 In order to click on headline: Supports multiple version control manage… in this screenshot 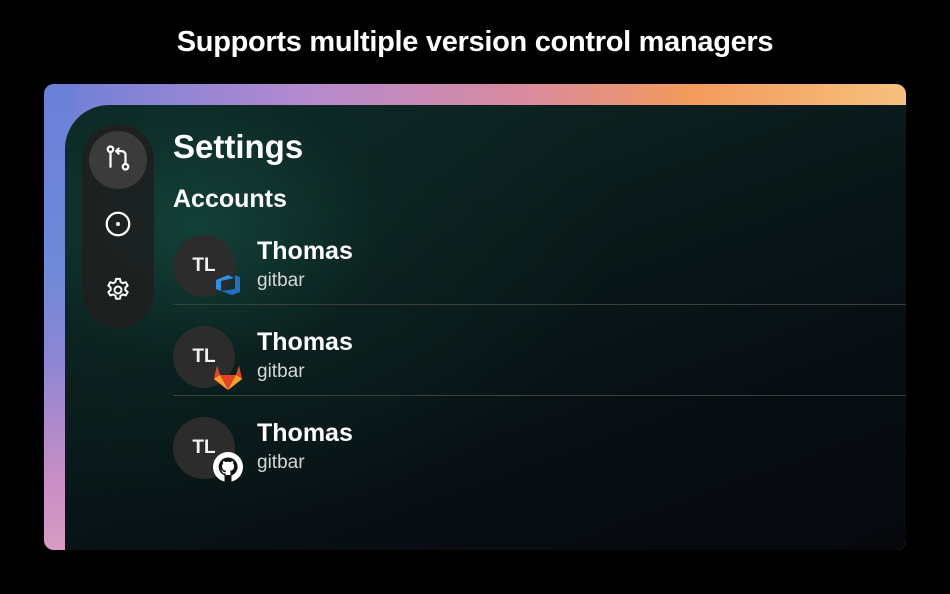, I will do `click(475, 42)`.